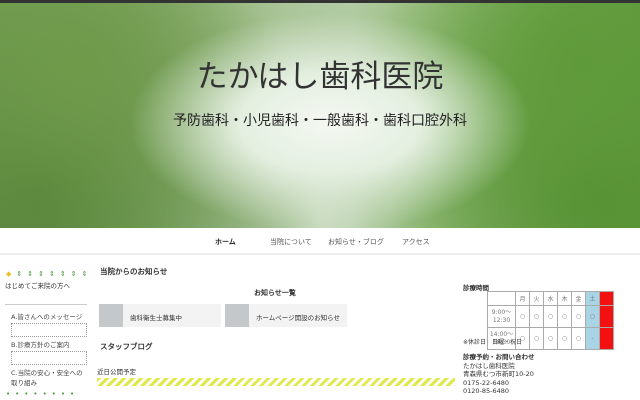  I want to click on table-cell: 木, so click(564, 298).